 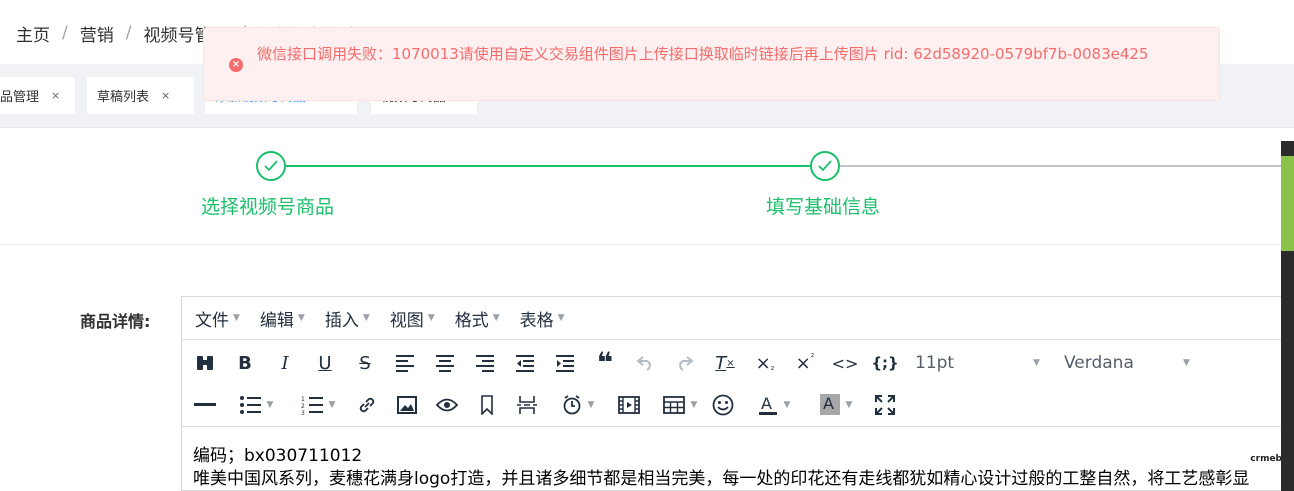 I want to click on svg-text: 1, so click(x=303, y=399).